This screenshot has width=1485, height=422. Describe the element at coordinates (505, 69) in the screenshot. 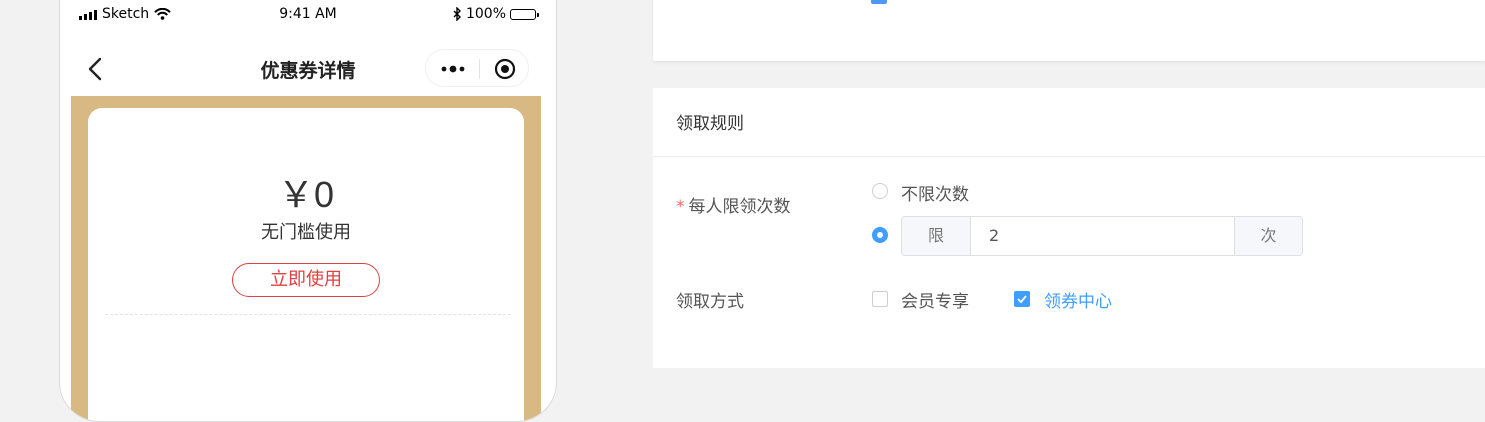

I see `target-icon` at that location.